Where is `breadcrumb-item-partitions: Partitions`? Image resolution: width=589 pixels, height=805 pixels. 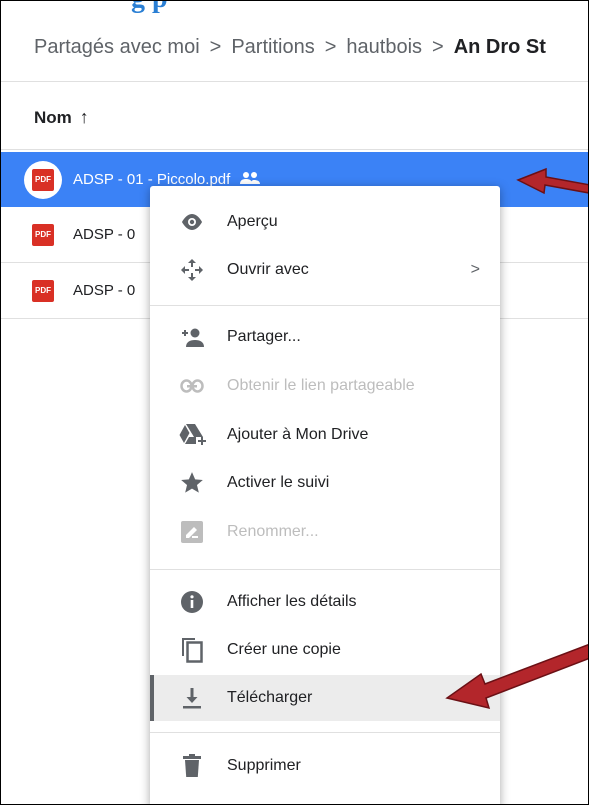 breadcrumb-item-partitions: Partitions is located at coordinates (272, 47).